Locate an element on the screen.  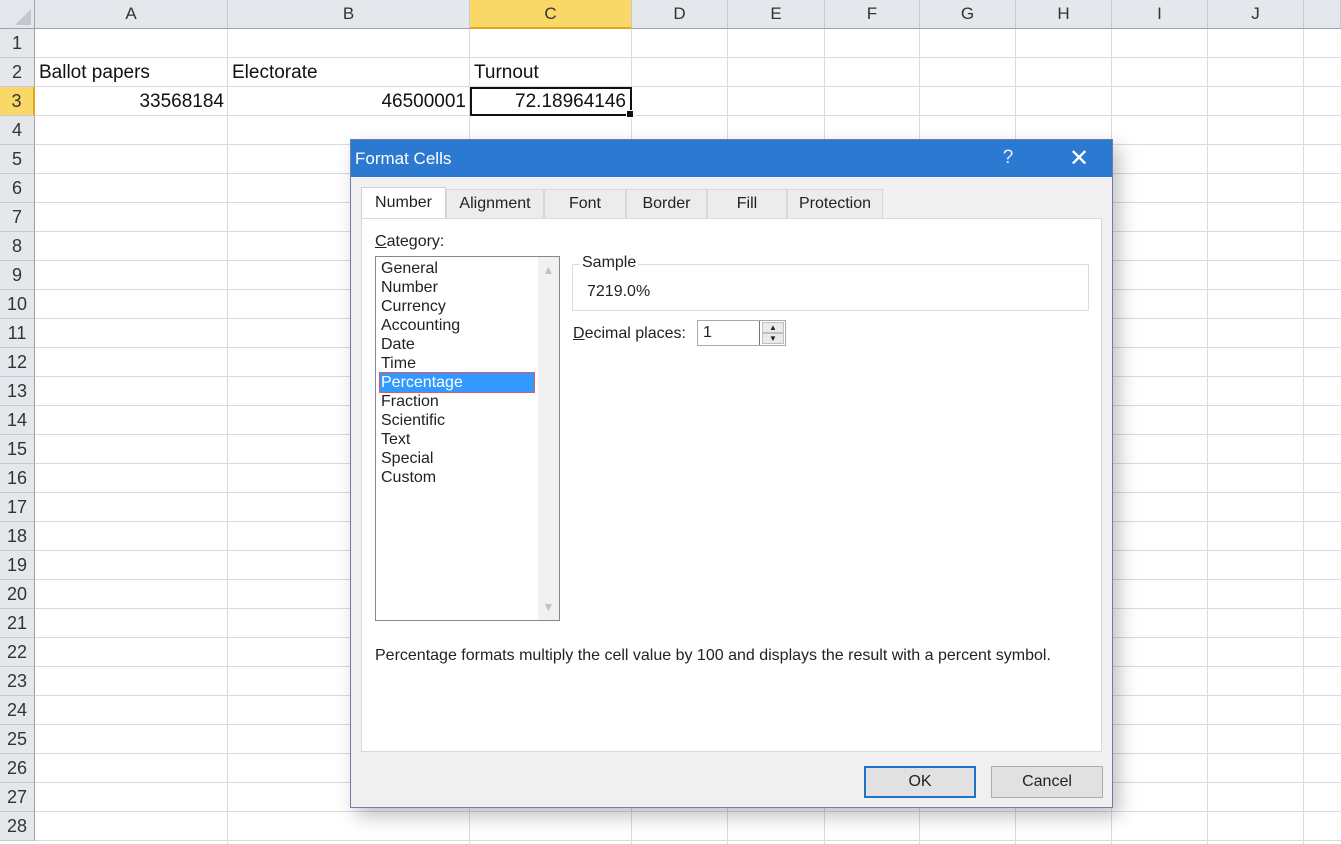
category-item-date: Date is located at coordinates (457, 344).